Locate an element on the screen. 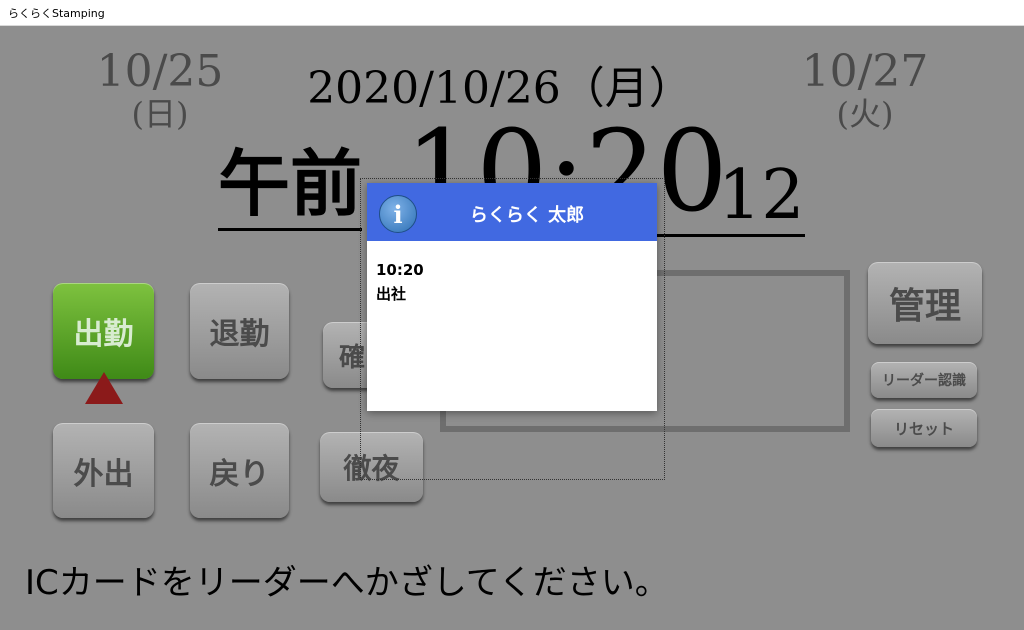 This screenshot has width=1024, height=630. go-out-button: 外出 is located at coordinates (103, 470).